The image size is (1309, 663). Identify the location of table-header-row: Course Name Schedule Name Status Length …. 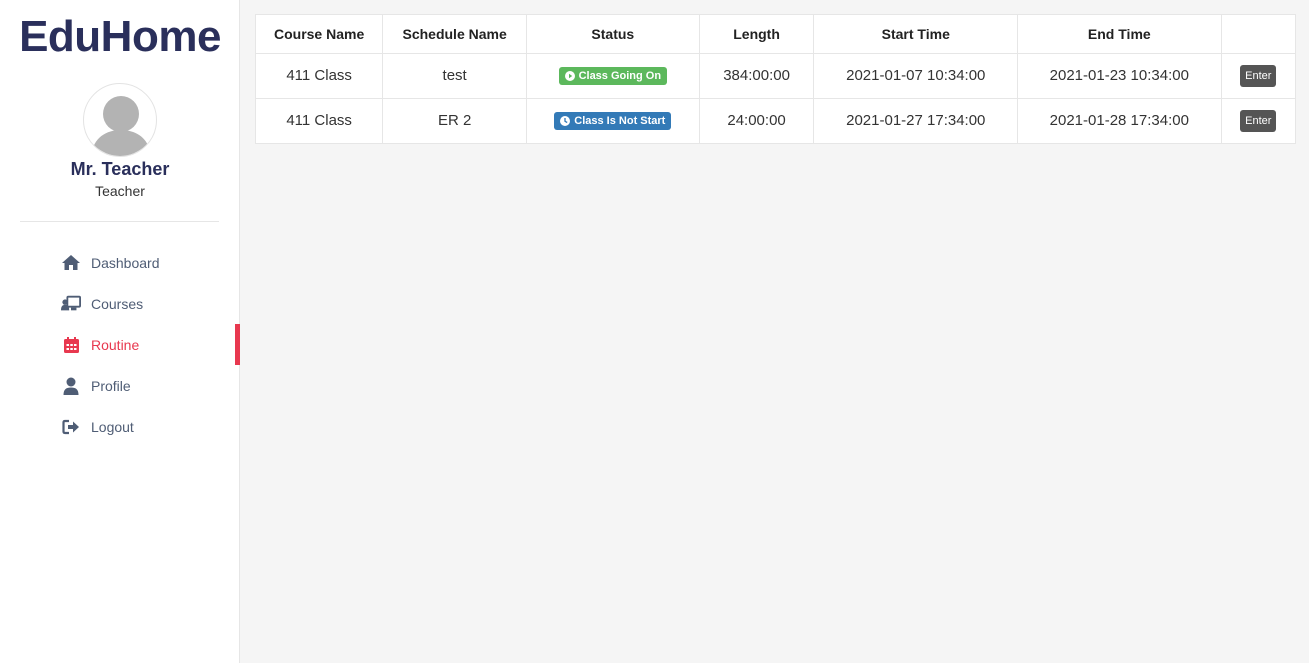
(775, 34).